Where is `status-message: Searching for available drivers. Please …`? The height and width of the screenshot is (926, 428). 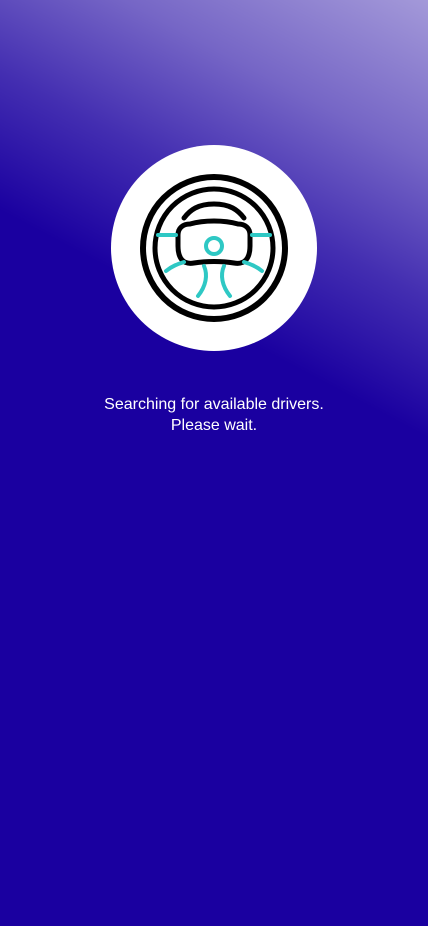
status-message: Searching for available drivers. Please … is located at coordinates (214, 415).